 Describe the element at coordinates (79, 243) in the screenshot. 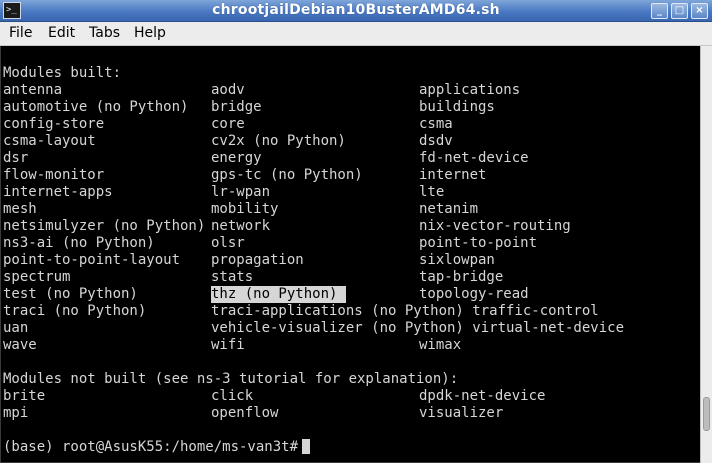

I see `module-name: ns3-ai (no Python)` at that location.